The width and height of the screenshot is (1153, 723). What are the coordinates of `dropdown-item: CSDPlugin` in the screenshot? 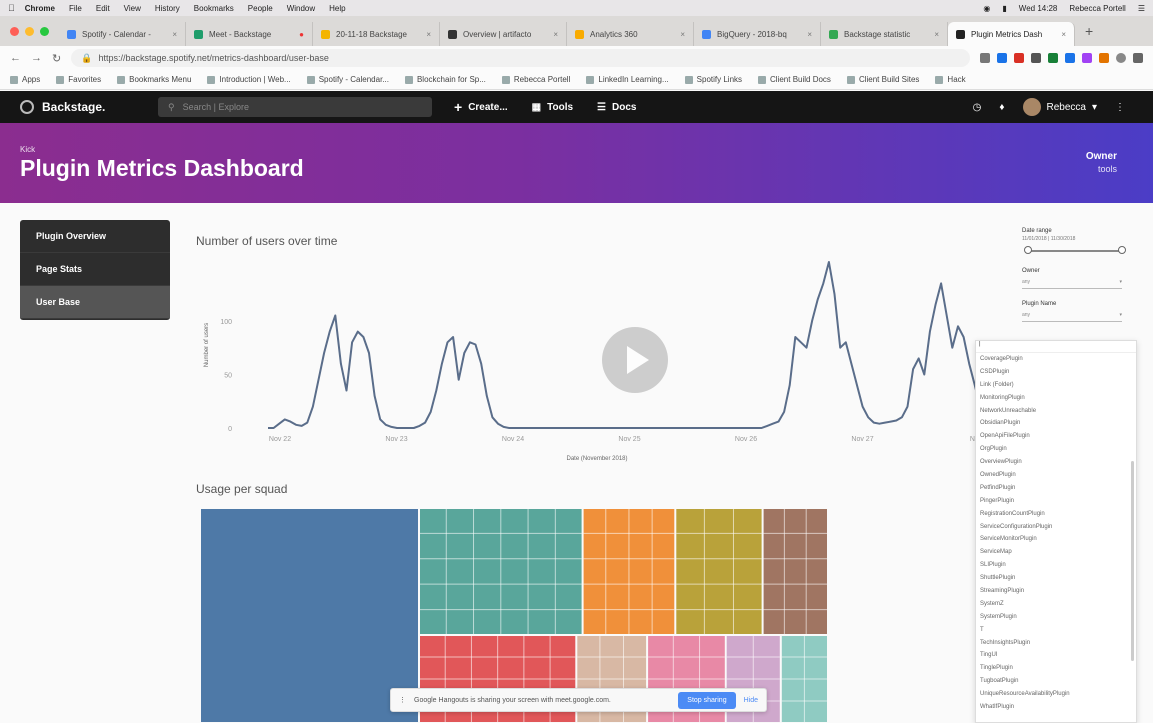 It's located at (1056, 372).